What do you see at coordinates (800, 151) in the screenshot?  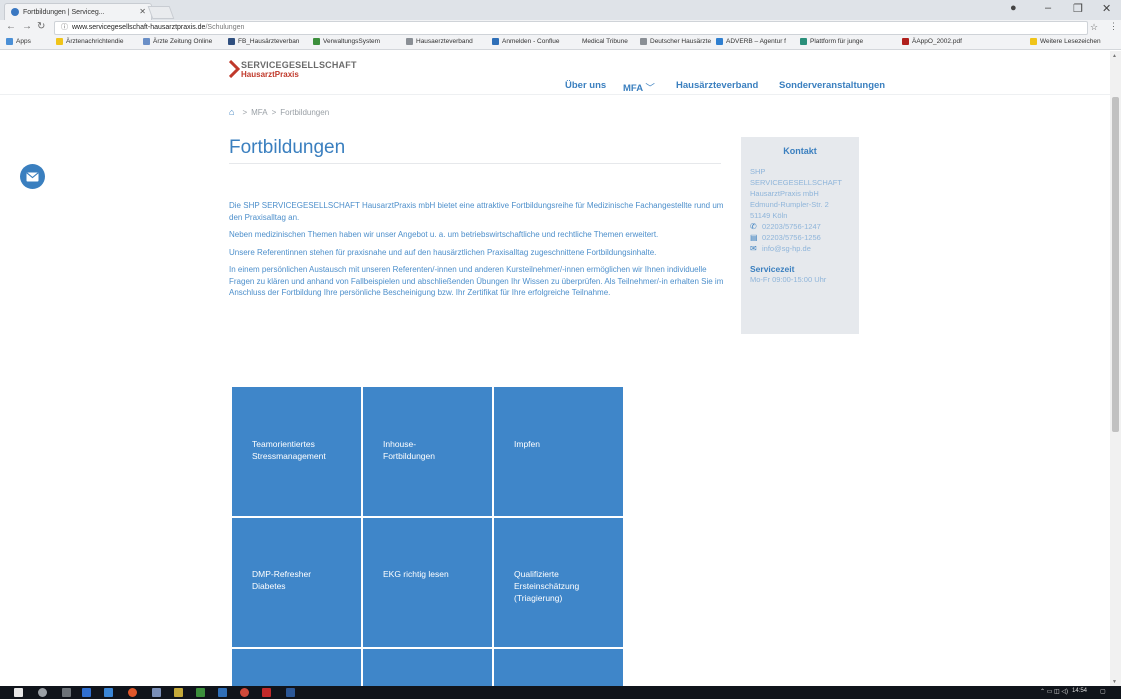 I see `contact-title: Kontakt` at bounding box center [800, 151].